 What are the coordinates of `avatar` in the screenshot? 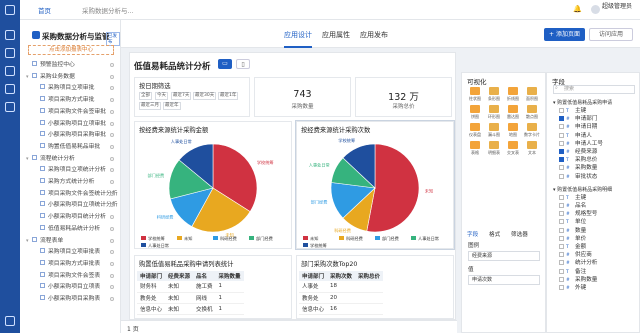 It's located at (595, 9).